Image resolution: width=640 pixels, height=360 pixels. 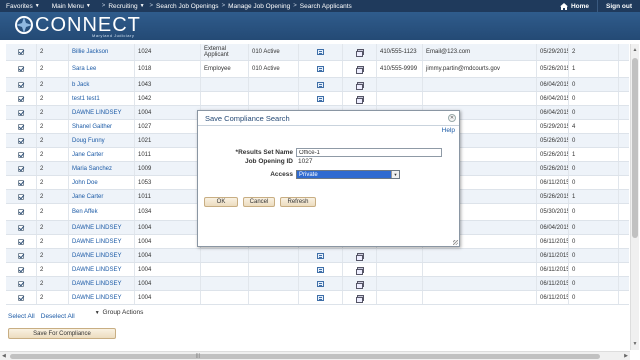 I want to click on applicant-name-link: b Jack, so click(x=101, y=84).